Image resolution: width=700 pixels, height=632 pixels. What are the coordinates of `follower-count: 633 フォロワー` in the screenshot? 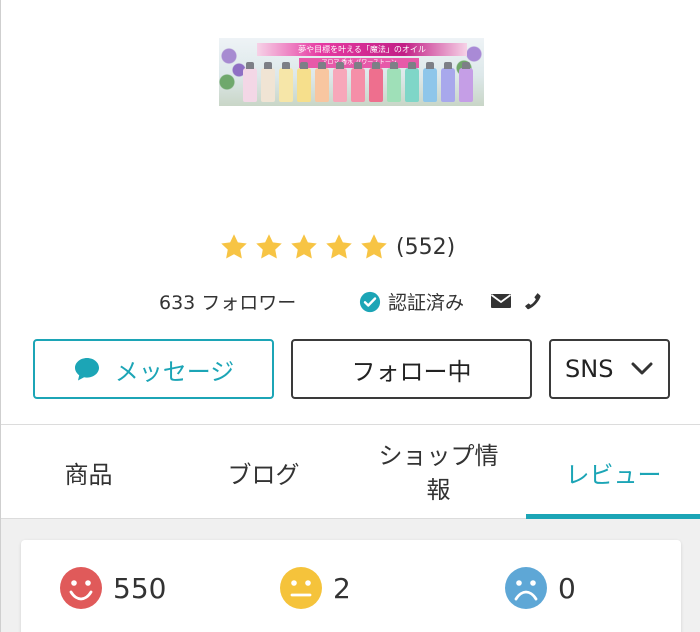 It's located at (227, 301).